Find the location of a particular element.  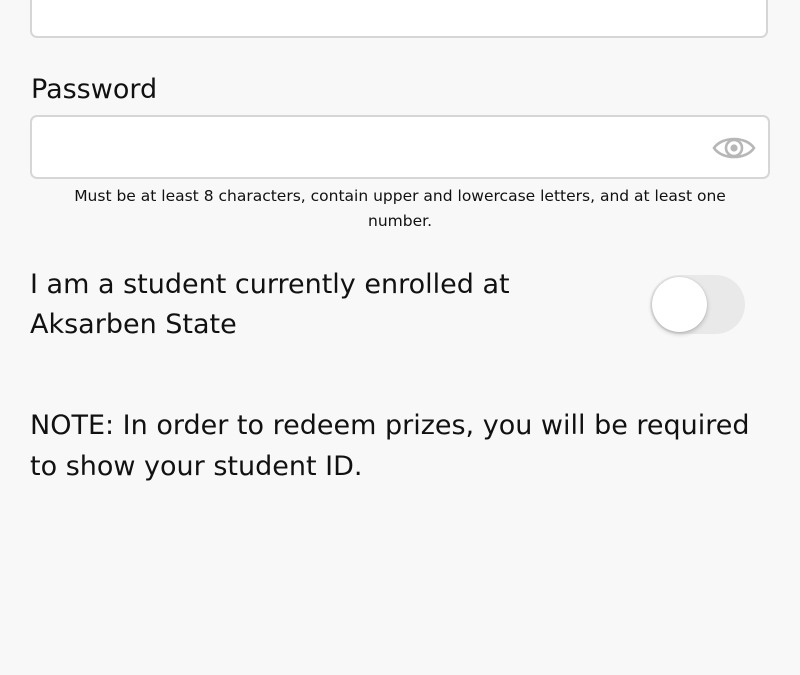

eye-icon is located at coordinates (734, 148).